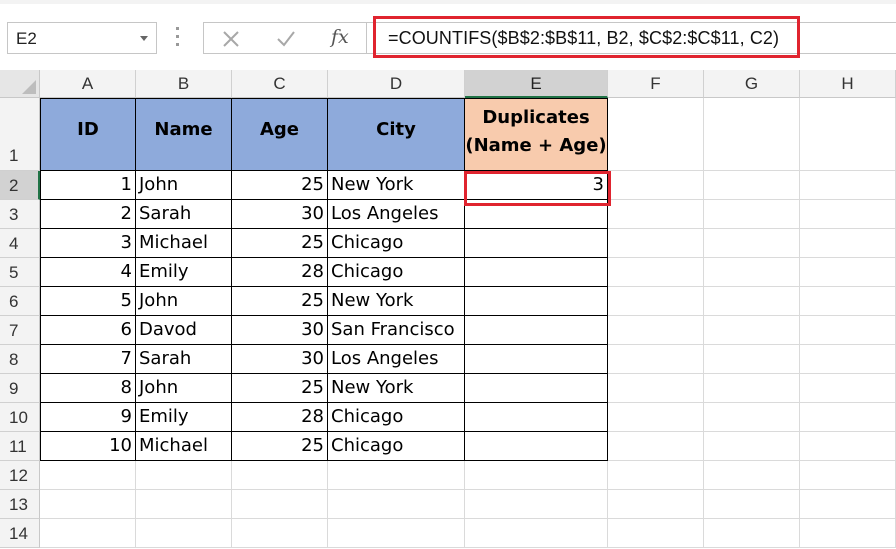  What do you see at coordinates (280, 214) in the screenshot?
I see `cell-age: 30` at bounding box center [280, 214].